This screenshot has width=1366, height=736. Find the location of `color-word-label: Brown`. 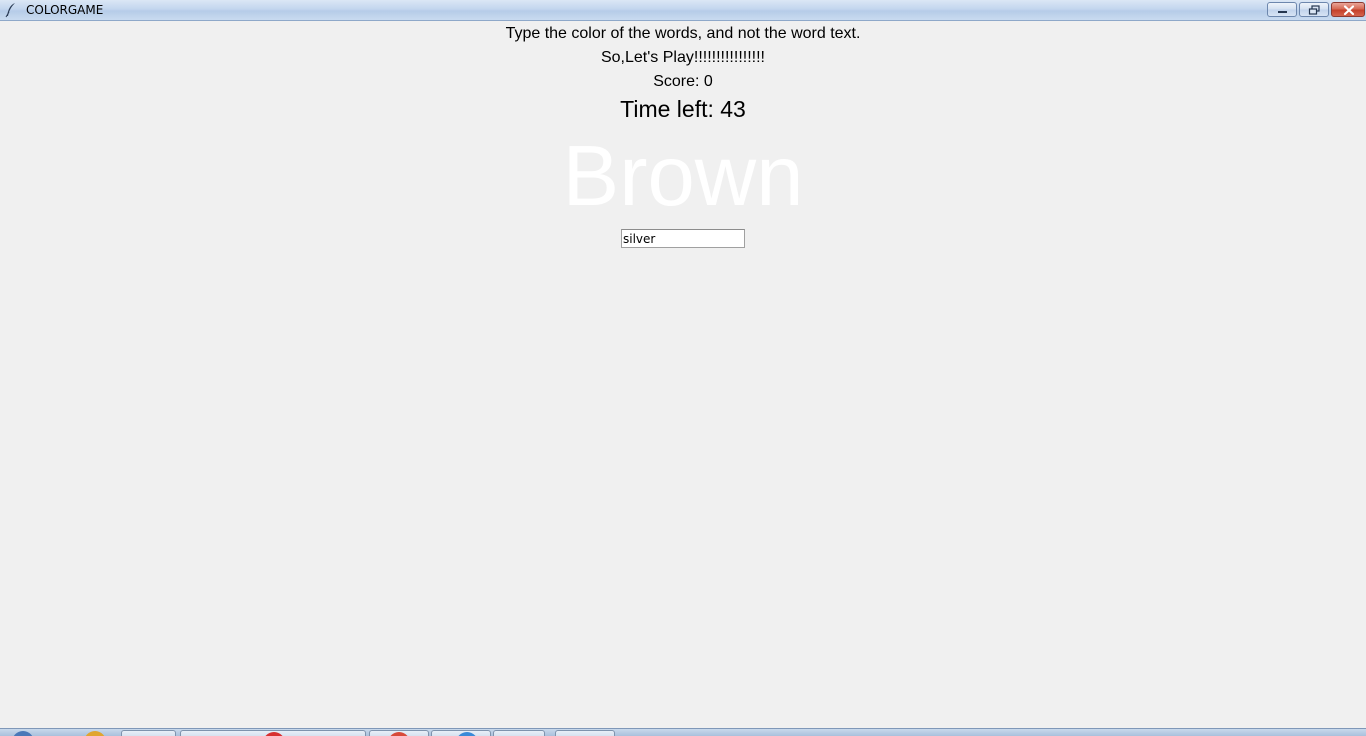

color-word-label: Brown is located at coordinates (683, 176).